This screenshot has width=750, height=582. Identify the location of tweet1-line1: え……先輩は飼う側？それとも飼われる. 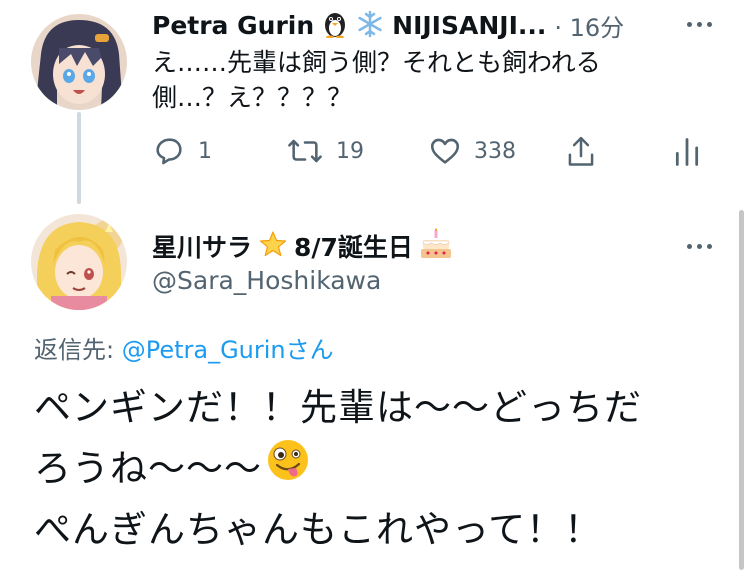
(376, 62).